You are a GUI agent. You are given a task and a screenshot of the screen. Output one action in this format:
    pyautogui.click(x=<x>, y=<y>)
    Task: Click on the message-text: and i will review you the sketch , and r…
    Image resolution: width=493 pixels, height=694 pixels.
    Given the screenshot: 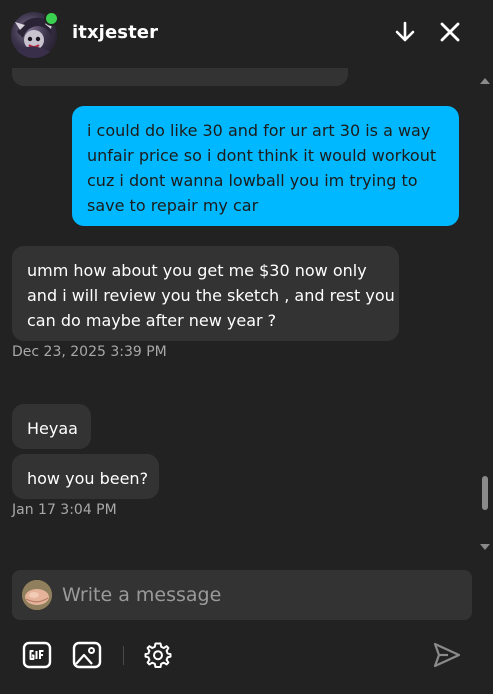 What is the action you would take?
    pyautogui.click(x=211, y=295)
    